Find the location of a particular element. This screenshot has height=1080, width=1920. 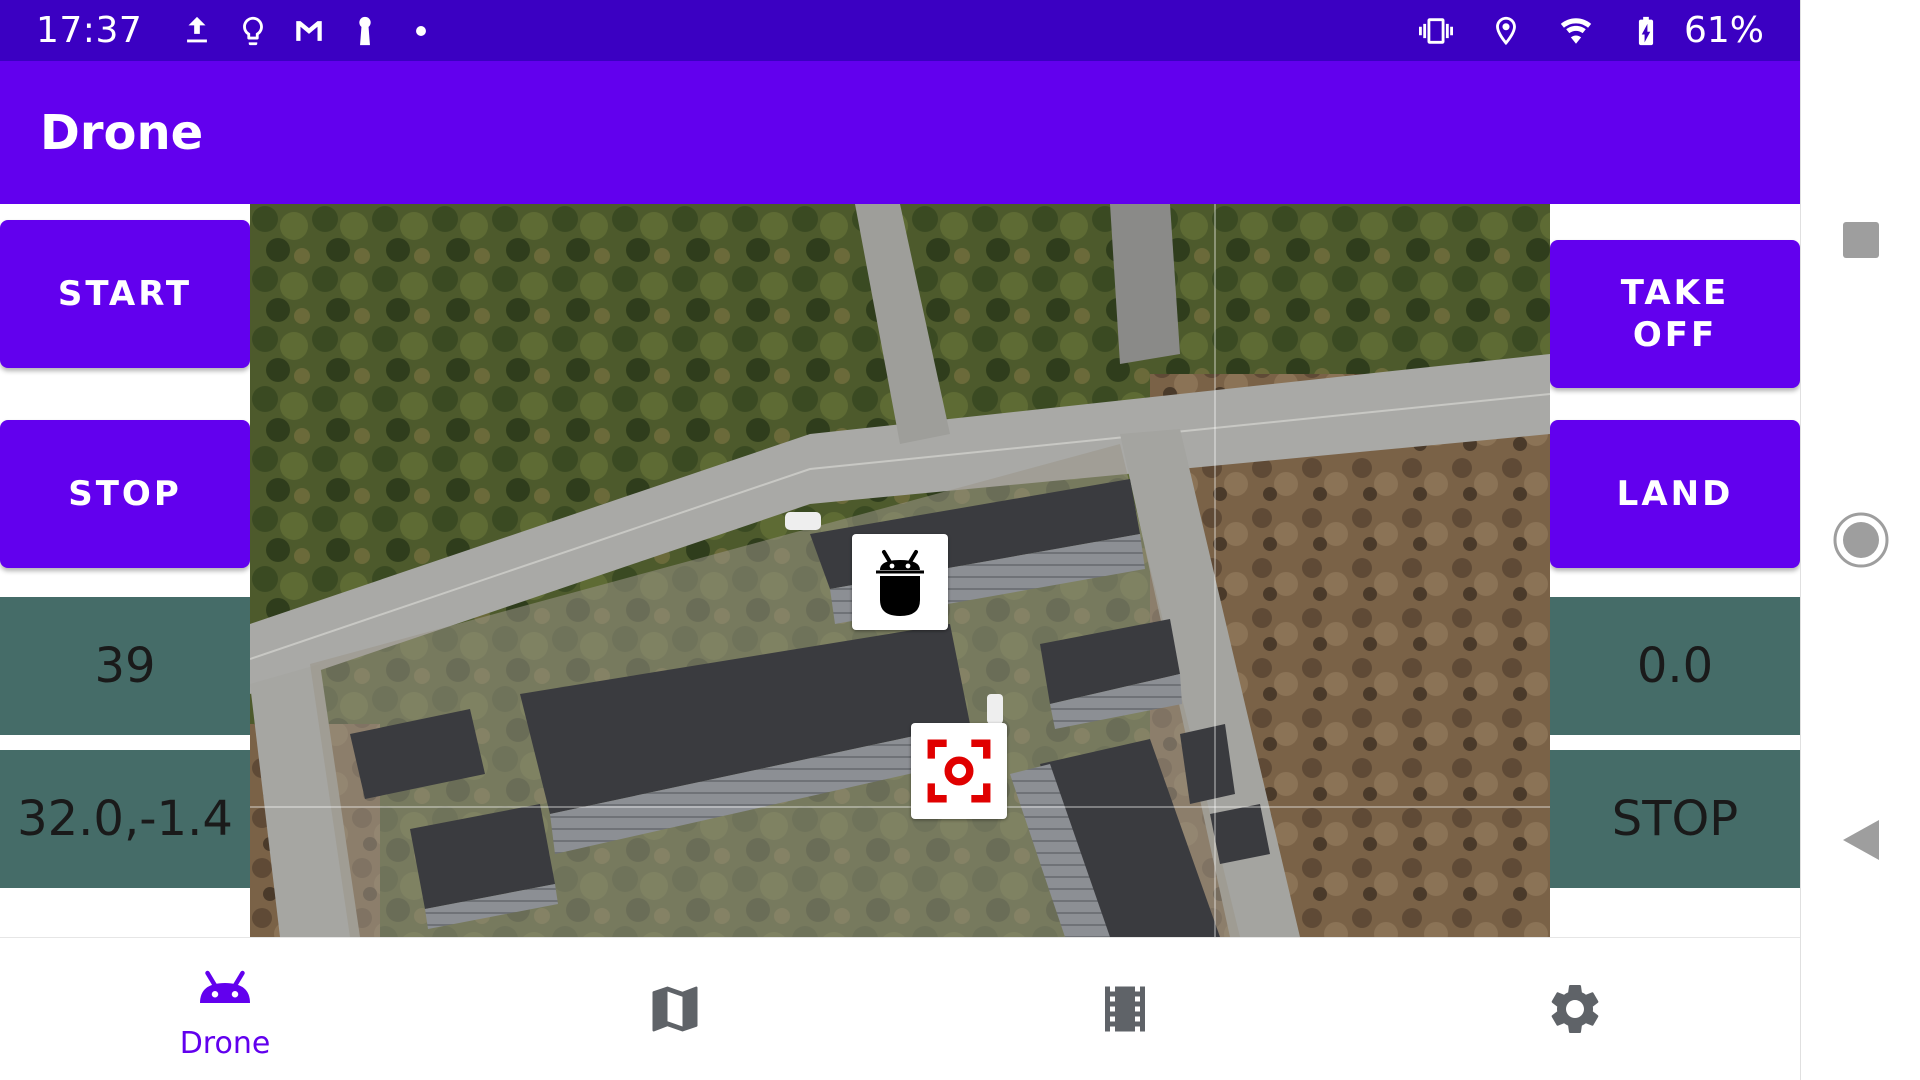

recents-square-icon is located at coordinates (1861, 240).